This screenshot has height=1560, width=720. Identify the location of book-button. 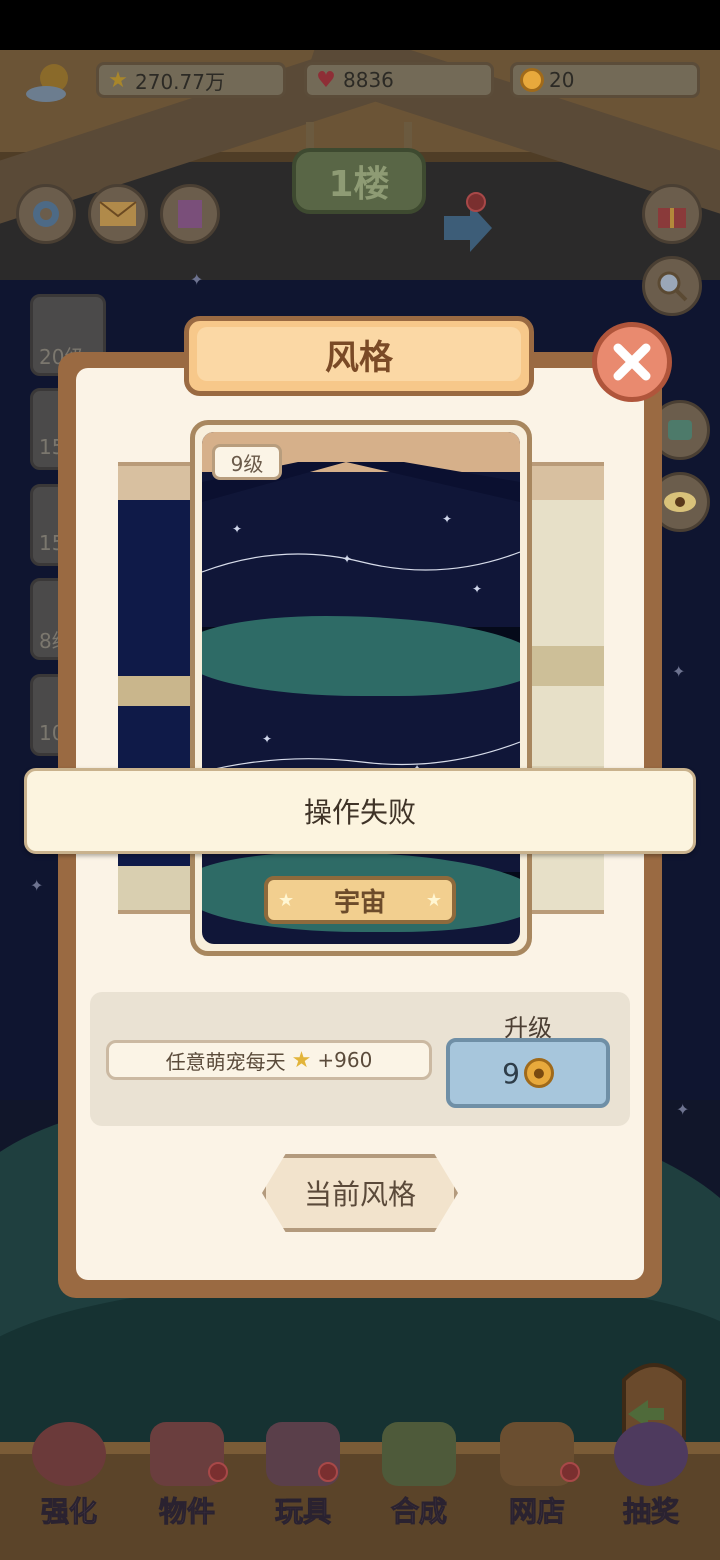
(190, 214).